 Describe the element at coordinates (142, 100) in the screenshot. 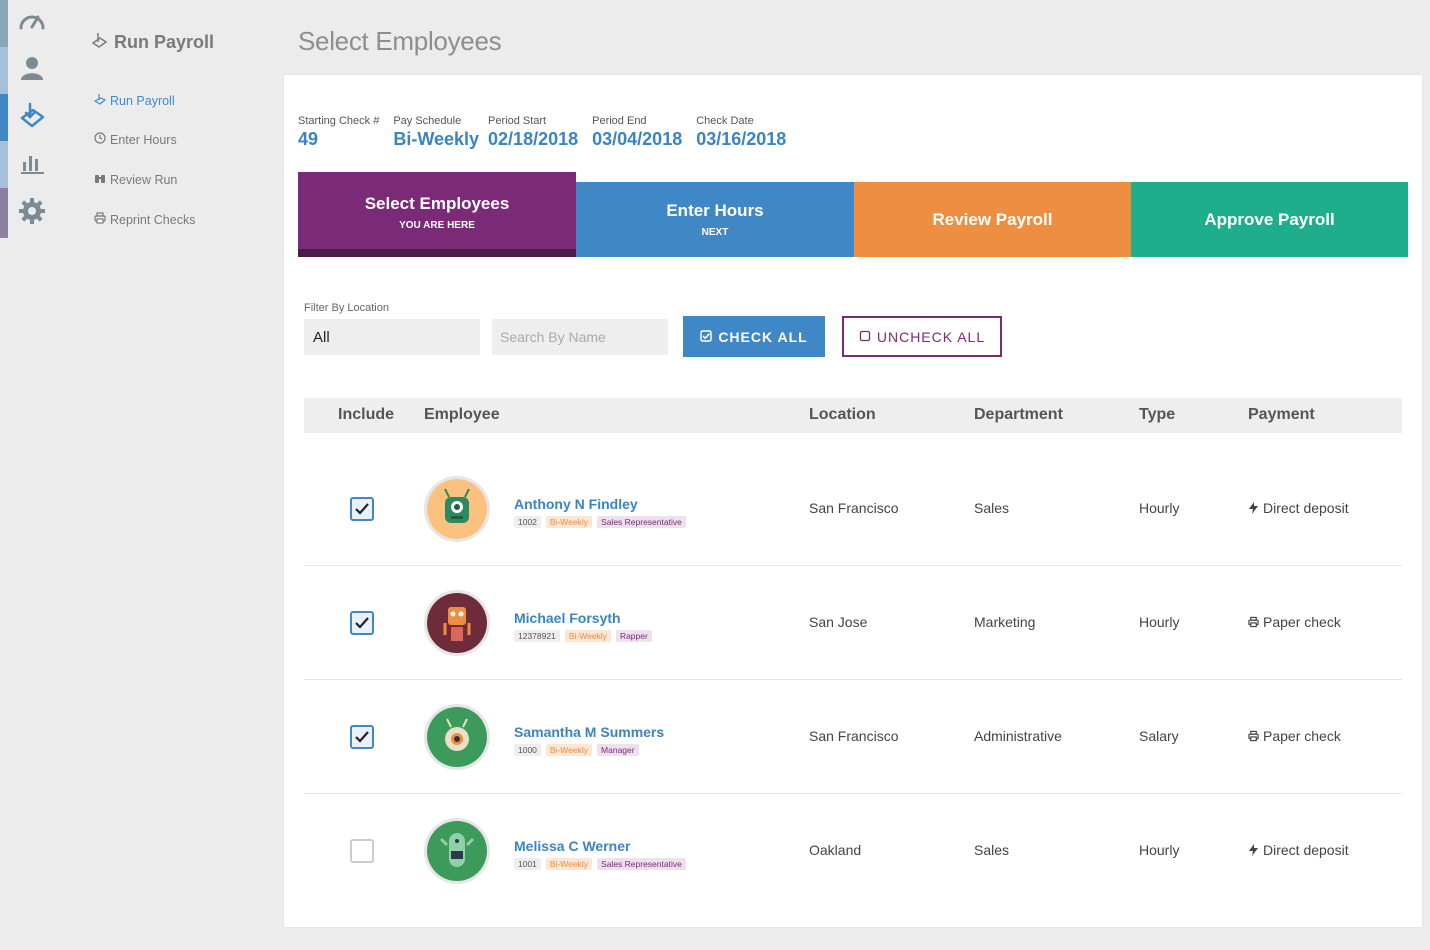

I see `subnav-link-label: Run Payroll` at that location.